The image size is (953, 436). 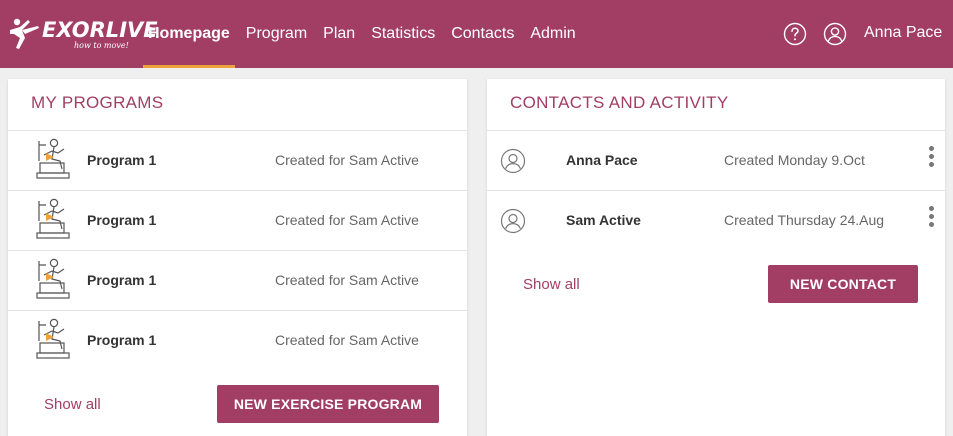 I want to click on contacts-activity-title: CONTACTS AND ACTIVITY, so click(x=619, y=102).